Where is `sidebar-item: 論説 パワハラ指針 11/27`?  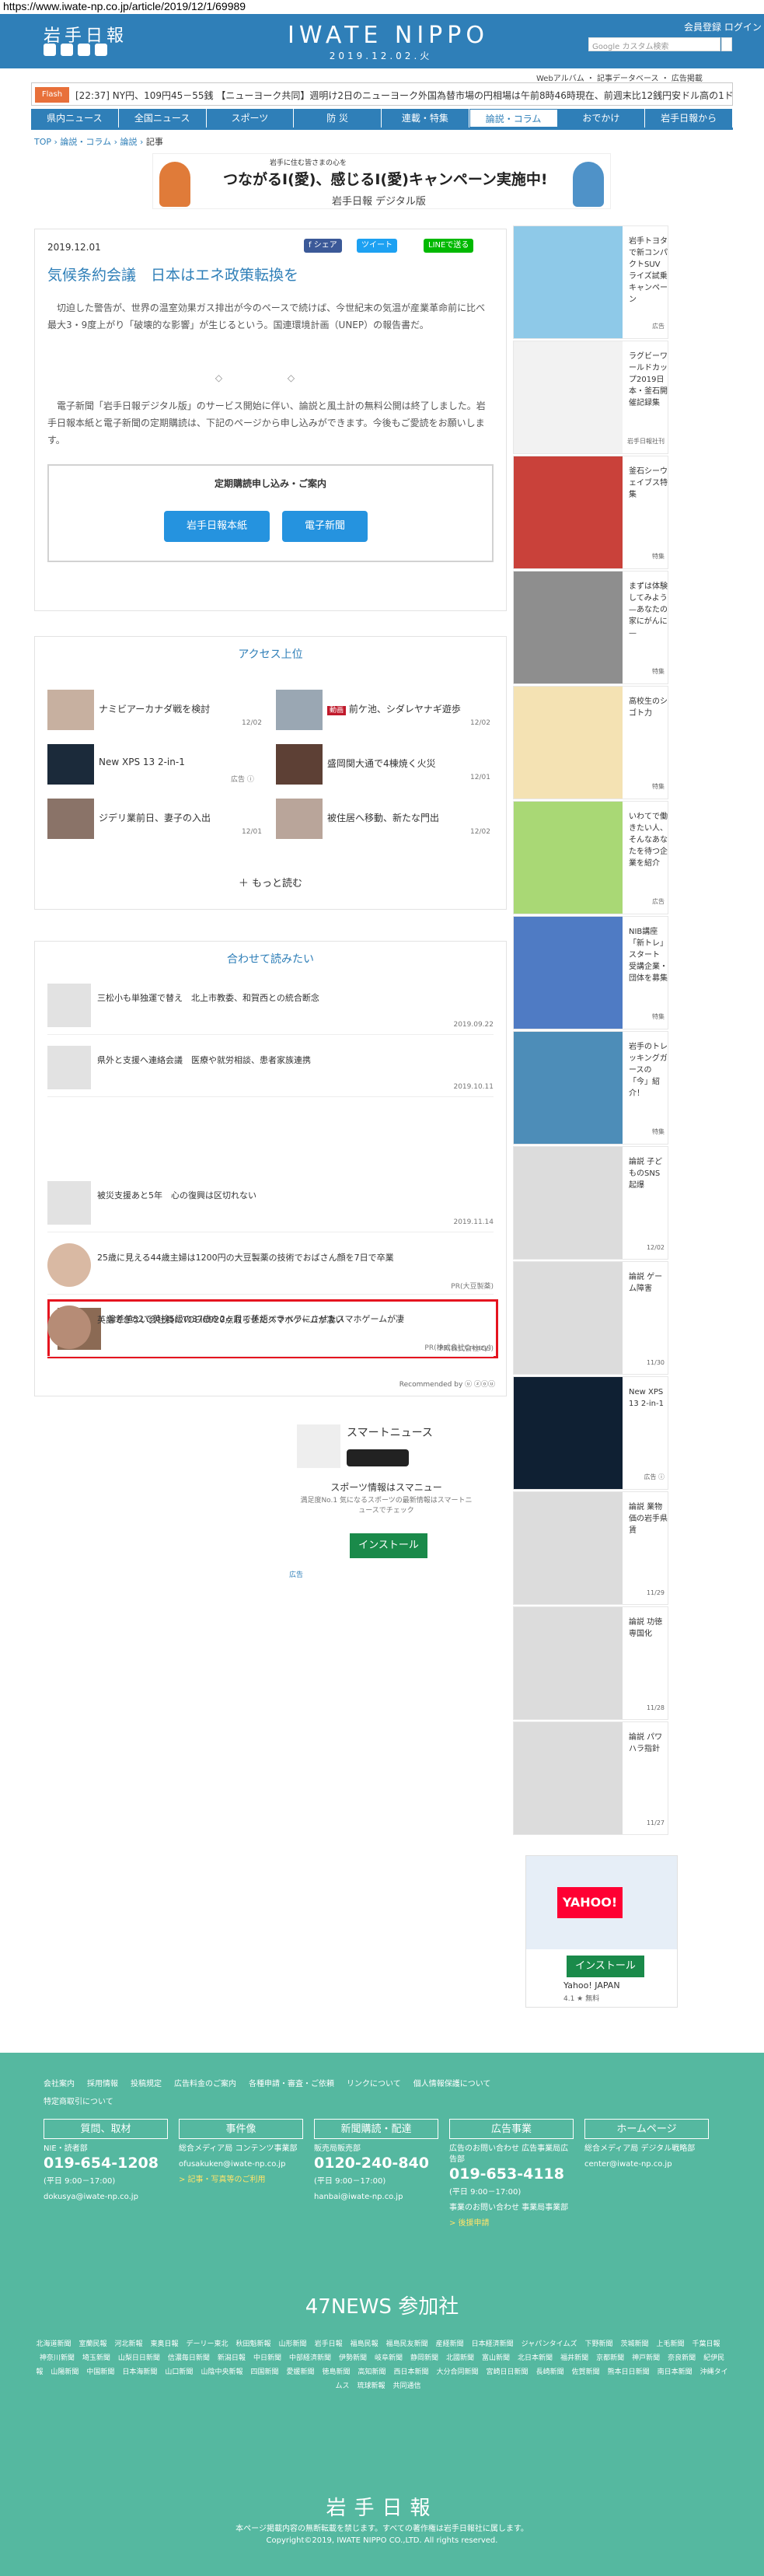
sidebar-item: 論説 パワハラ指針 11/27 is located at coordinates (590, 1778).